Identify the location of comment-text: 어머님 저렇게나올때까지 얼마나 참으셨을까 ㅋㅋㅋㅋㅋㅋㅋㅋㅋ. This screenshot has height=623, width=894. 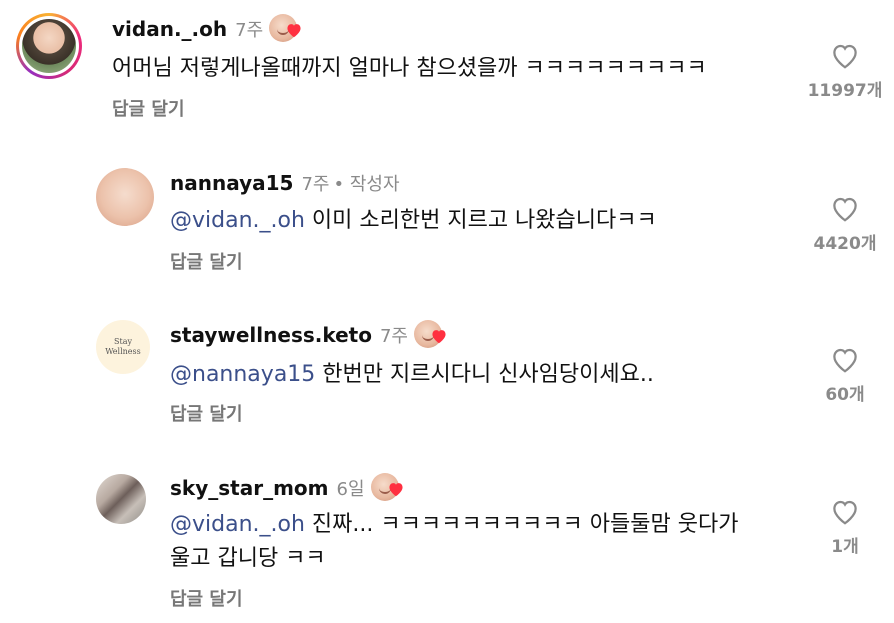
(409, 68).